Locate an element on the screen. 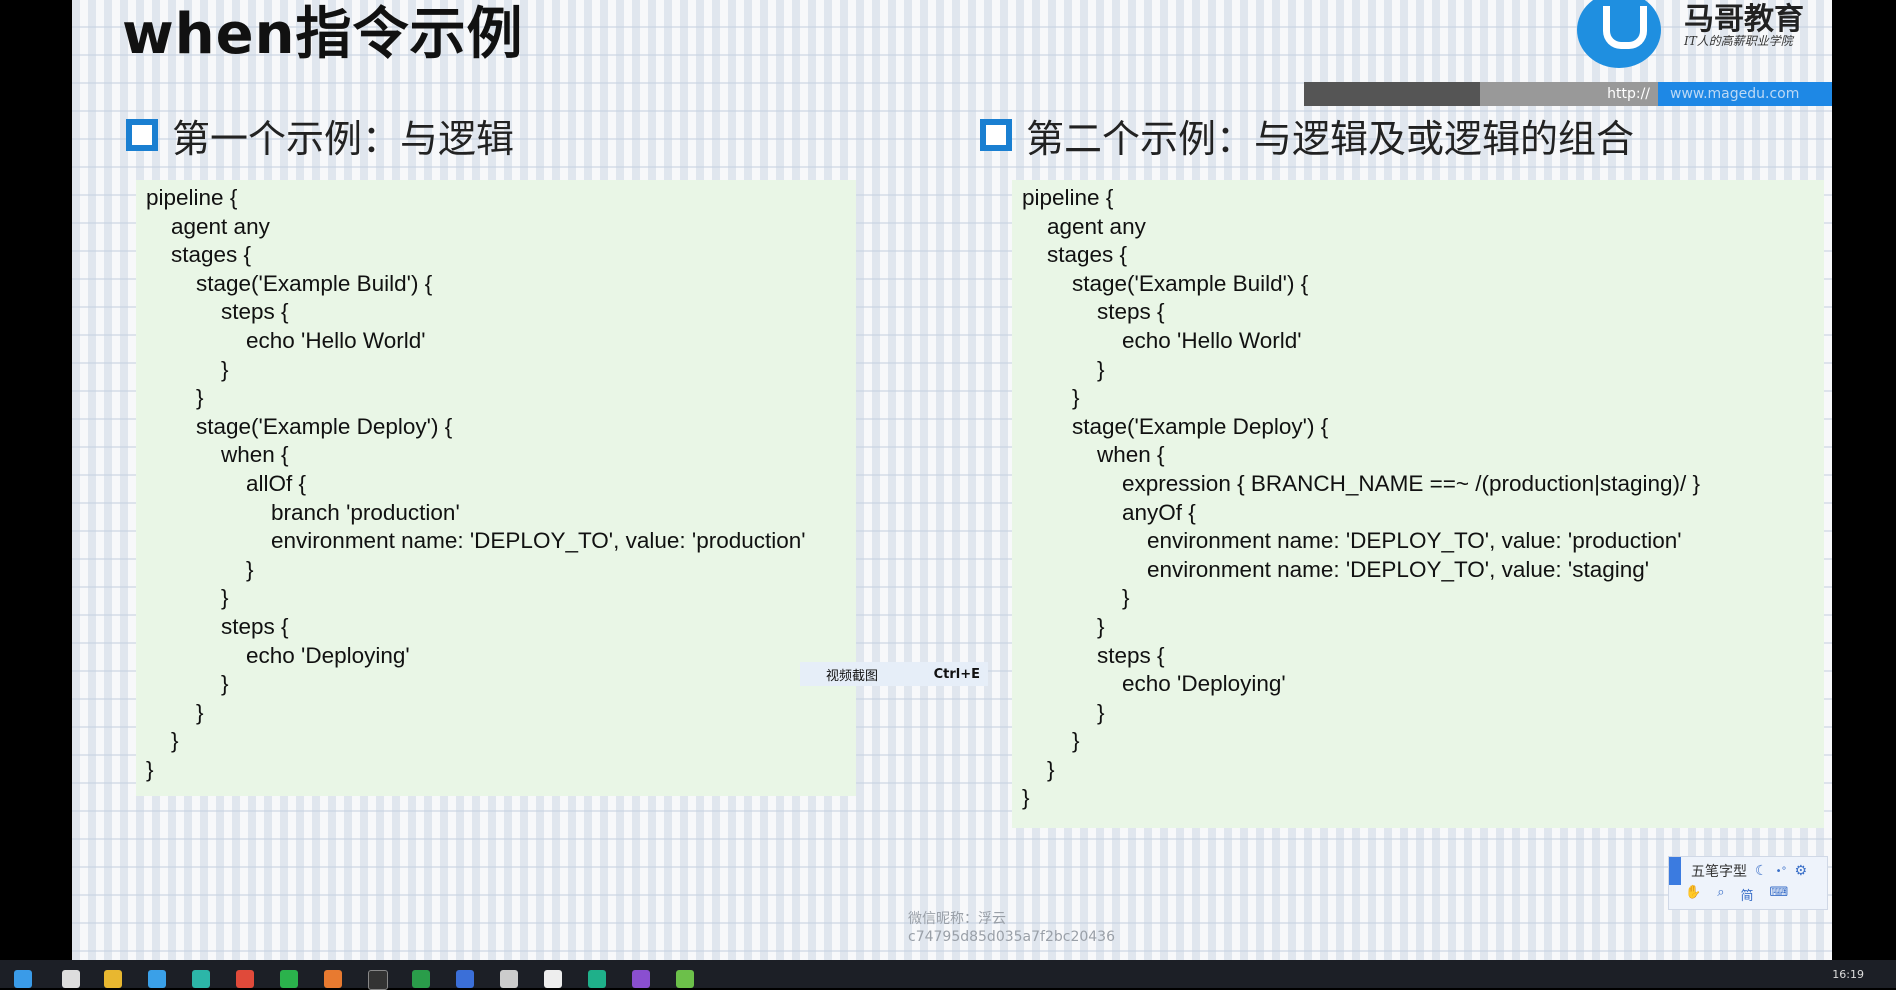 This screenshot has width=1896, height=990. url-site: www.magedu.com is located at coordinates (1745, 94).